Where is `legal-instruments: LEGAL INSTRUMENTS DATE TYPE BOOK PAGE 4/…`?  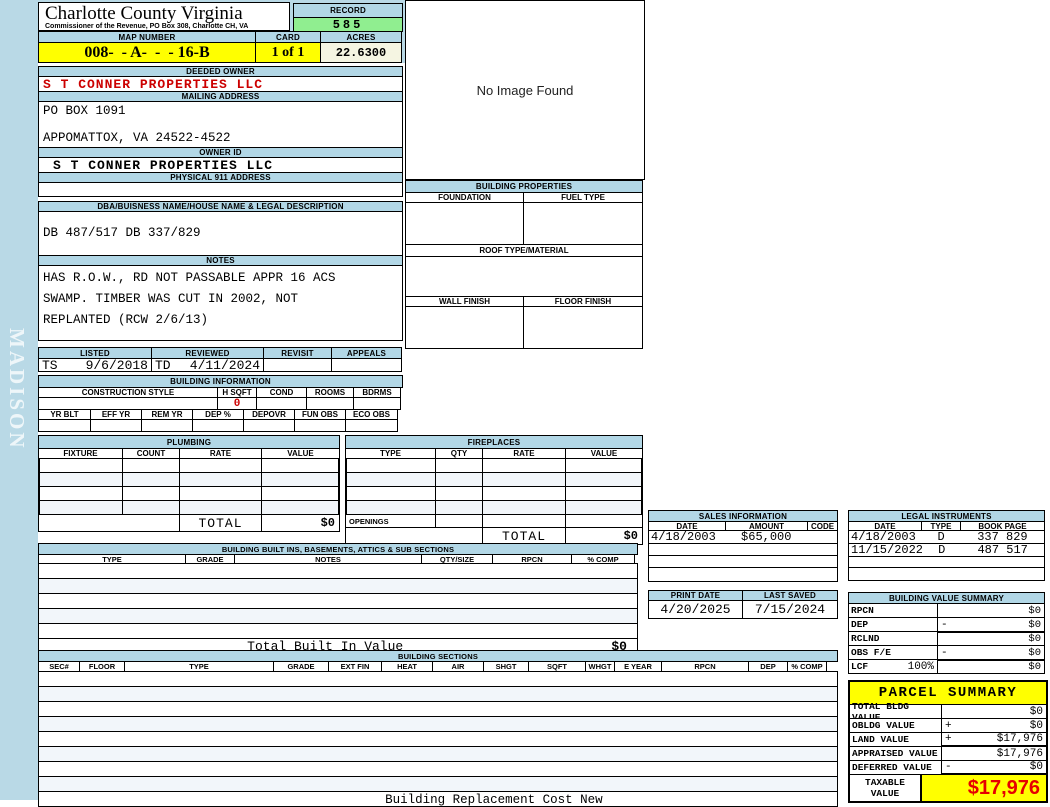
legal-instruments: LEGAL INSTRUMENTS DATE TYPE BOOK PAGE 4/… is located at coordinates (946, 545).